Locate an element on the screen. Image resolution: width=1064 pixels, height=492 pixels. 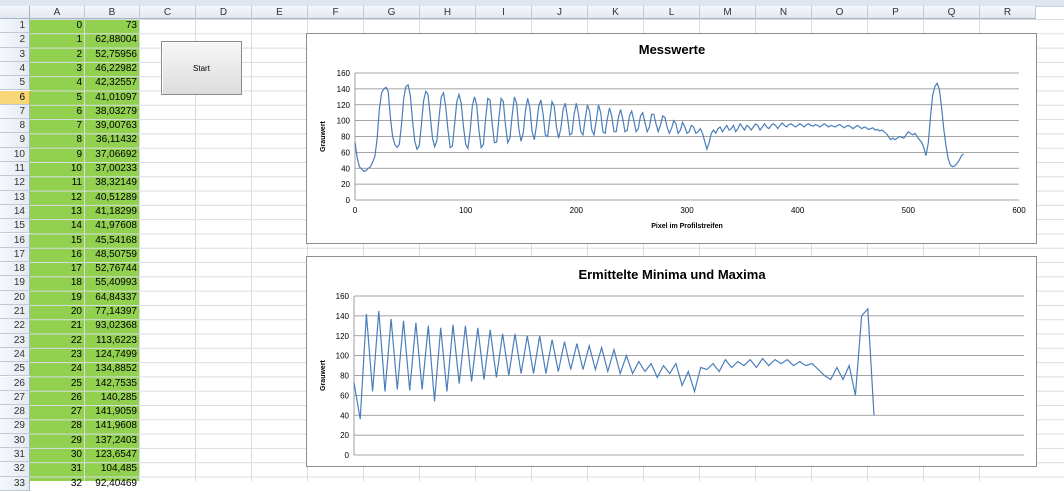
row-header-1: 1 is located at coordinates (15, 26).